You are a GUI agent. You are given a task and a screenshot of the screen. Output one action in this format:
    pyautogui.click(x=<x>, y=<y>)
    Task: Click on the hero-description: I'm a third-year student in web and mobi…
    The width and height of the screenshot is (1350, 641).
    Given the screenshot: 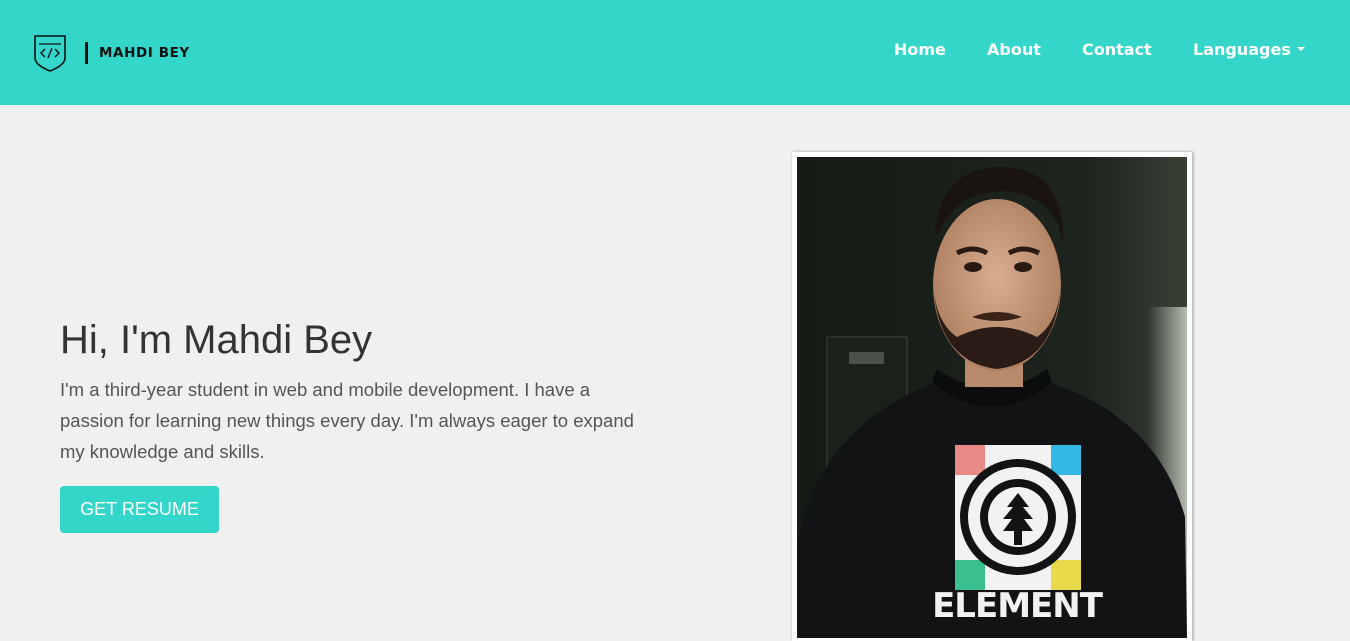 What is the action you would take?
    pyautogui.click(x=347, y=420)
    